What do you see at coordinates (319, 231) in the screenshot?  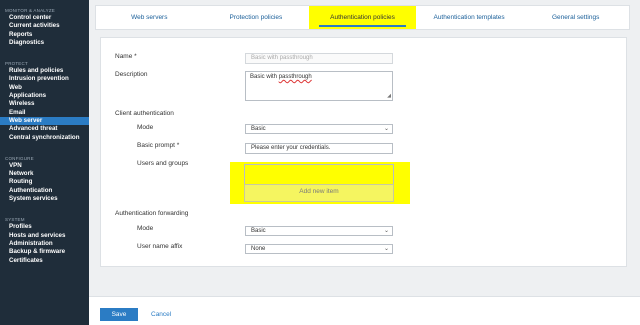 I see `fwd-mode-select: Basic ⌄` at bounding box center [319, 231].